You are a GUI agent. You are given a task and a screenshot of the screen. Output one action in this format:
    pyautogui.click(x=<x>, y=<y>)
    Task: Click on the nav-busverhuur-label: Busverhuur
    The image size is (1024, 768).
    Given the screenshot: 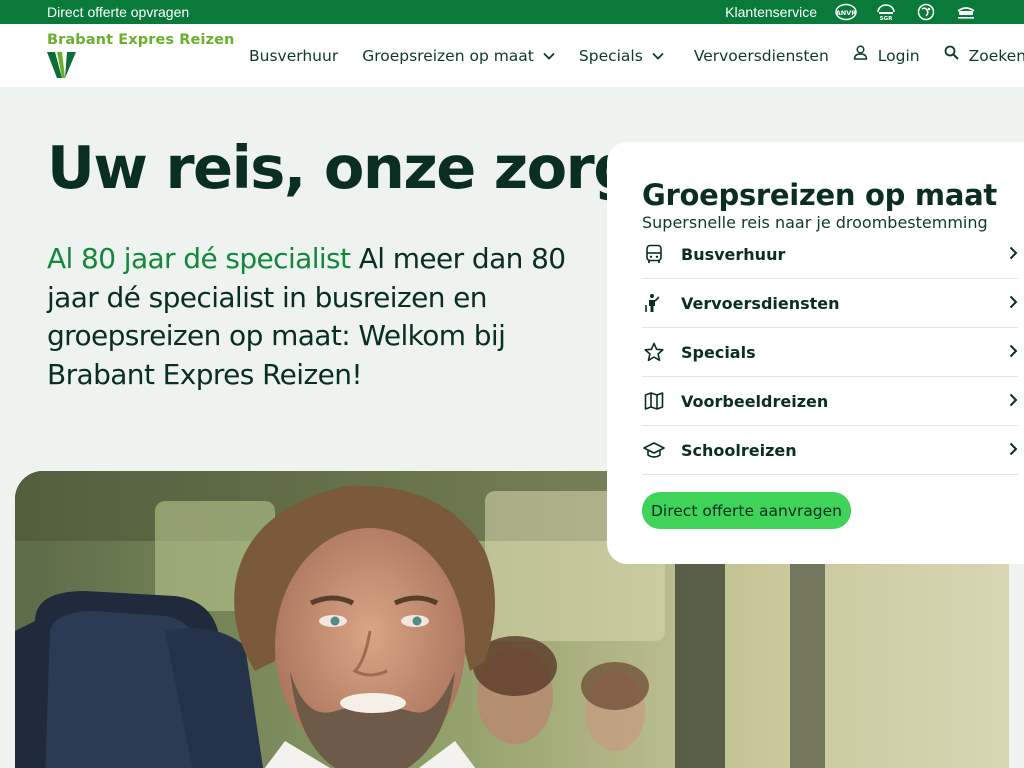 What is the action you would take?
    pyautogui.click(x=294, y=55)
    